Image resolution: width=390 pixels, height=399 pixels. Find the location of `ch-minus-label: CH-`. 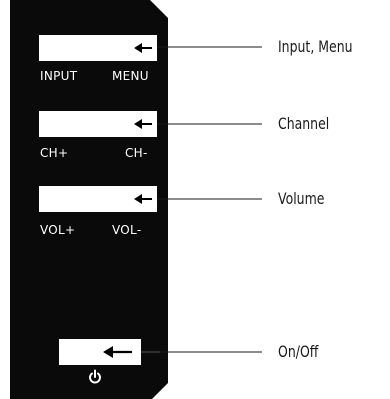

ch-minus-label: CH- is located at coordinates (136, 153).